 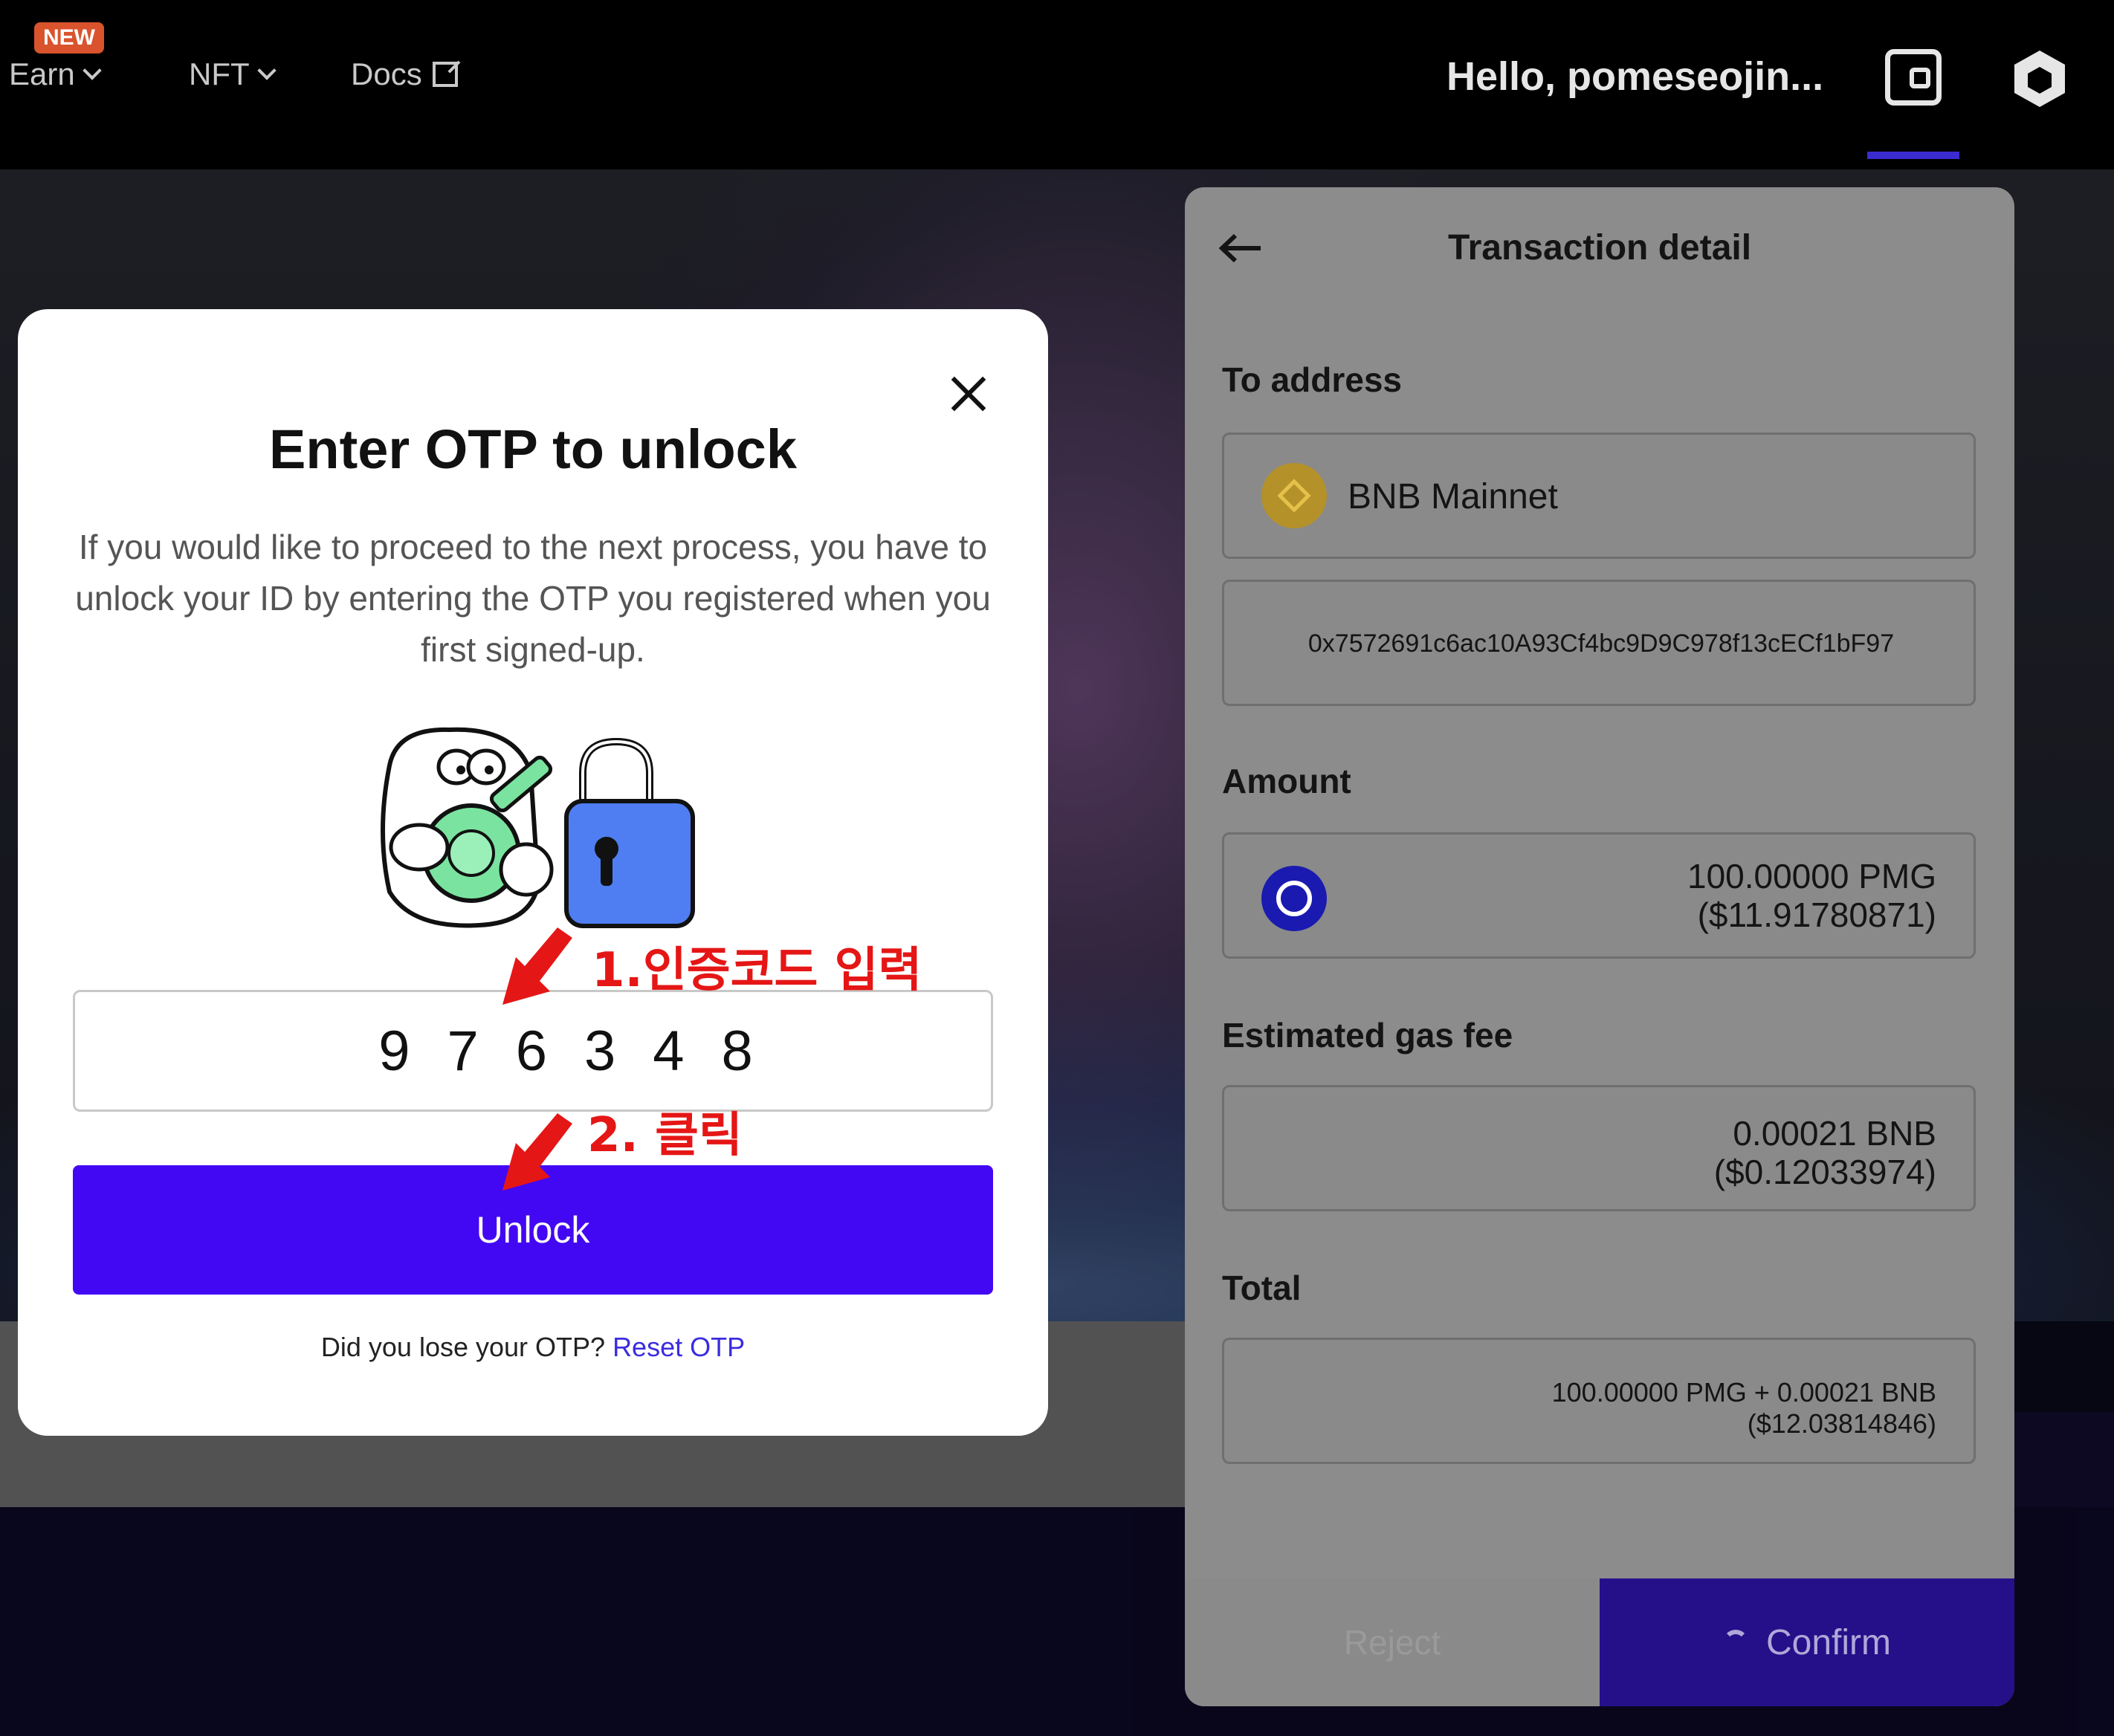 I want to click on lost-otp-question: Did you lose your OTP?, so click(x=463, y=1347).